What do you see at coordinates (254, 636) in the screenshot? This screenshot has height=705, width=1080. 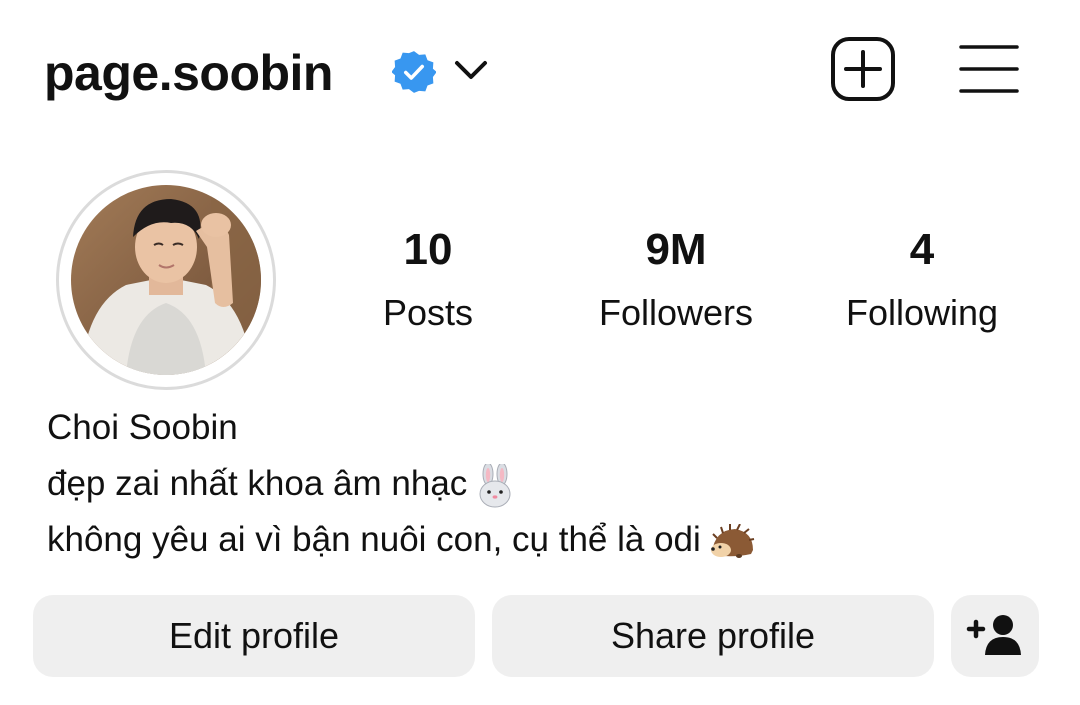 I see `edit-profile-button: Edit profile` at bounding box center [254, 636].